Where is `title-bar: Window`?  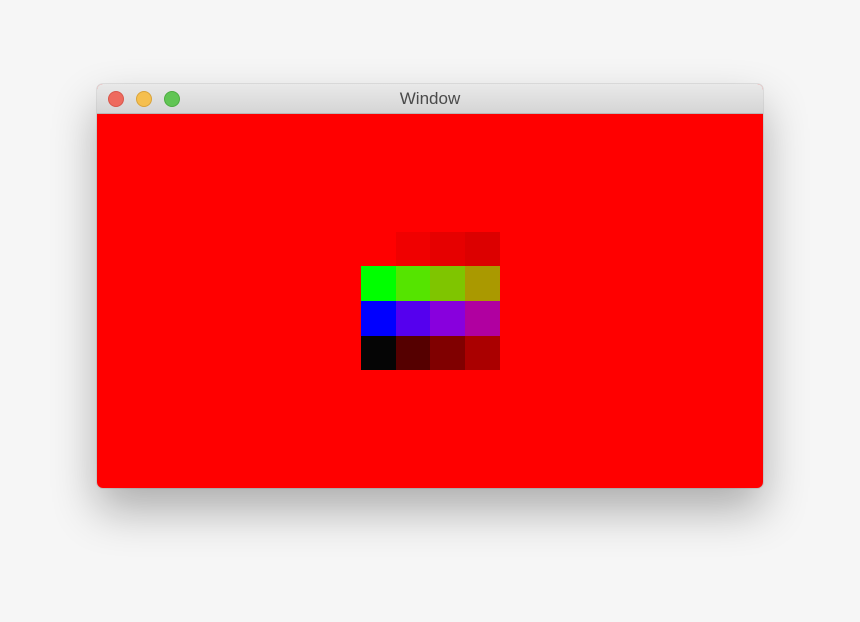
title-bar: Window is located at coordinates (430, 99).